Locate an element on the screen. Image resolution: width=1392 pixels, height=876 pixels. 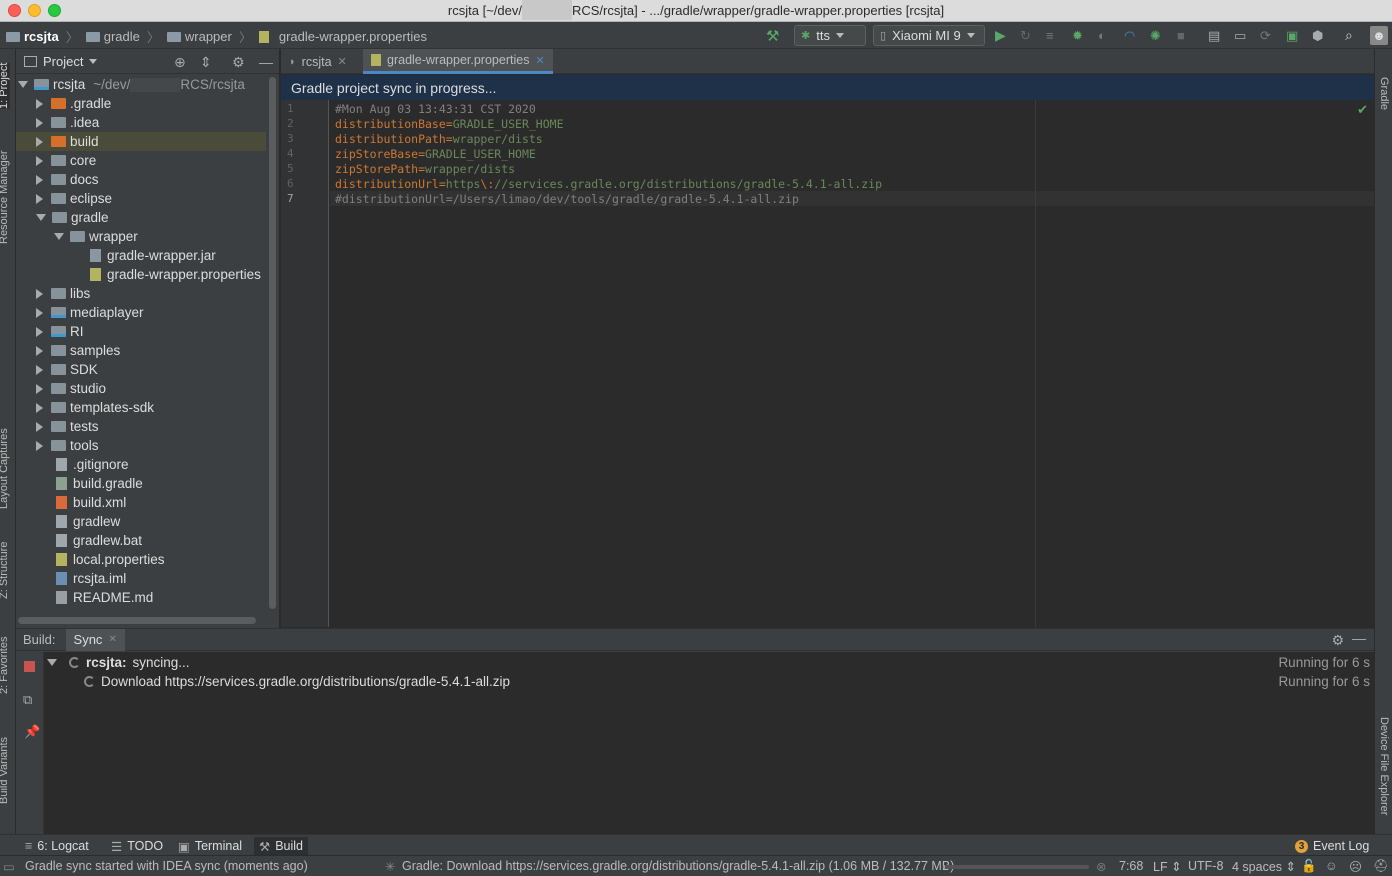
tool-window-layout-captures: Layout Captures is located at coordinates (5, 468).